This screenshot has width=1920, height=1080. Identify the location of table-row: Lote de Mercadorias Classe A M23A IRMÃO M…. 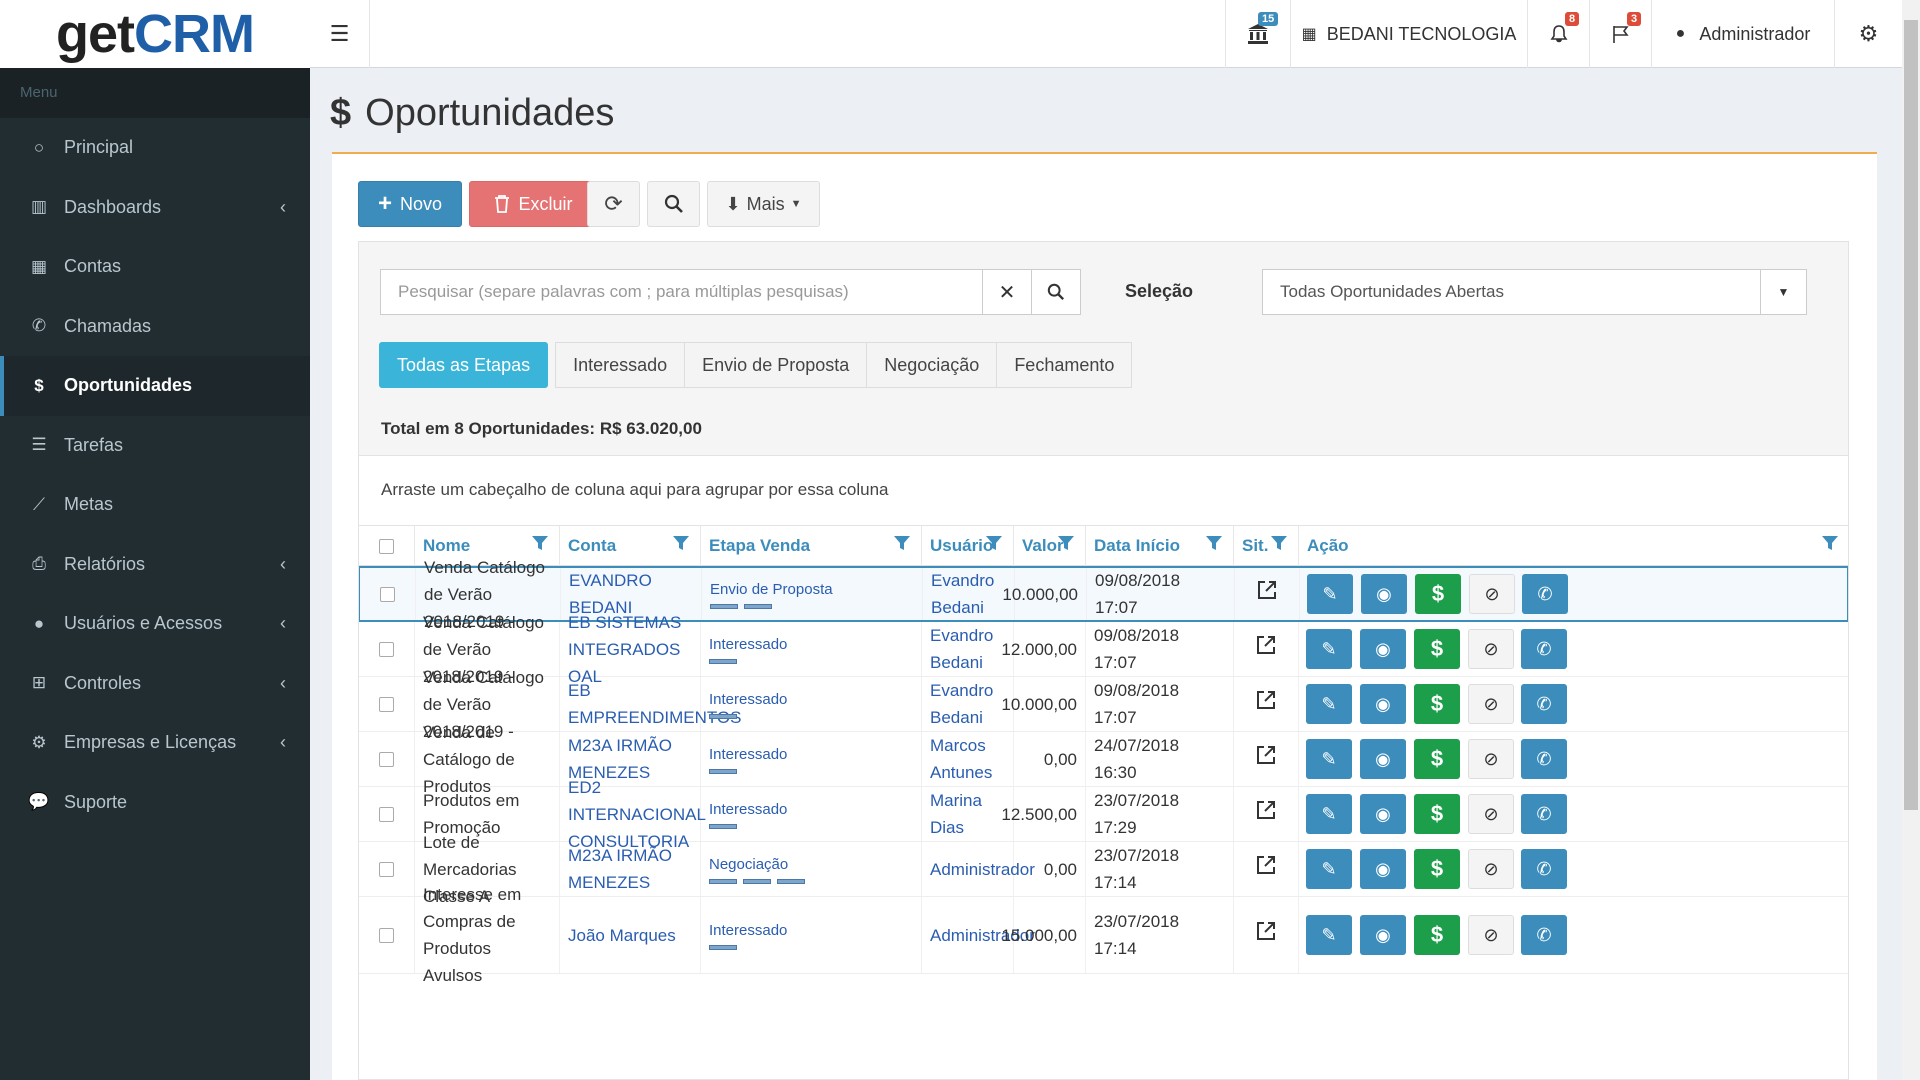
(1103, 869).